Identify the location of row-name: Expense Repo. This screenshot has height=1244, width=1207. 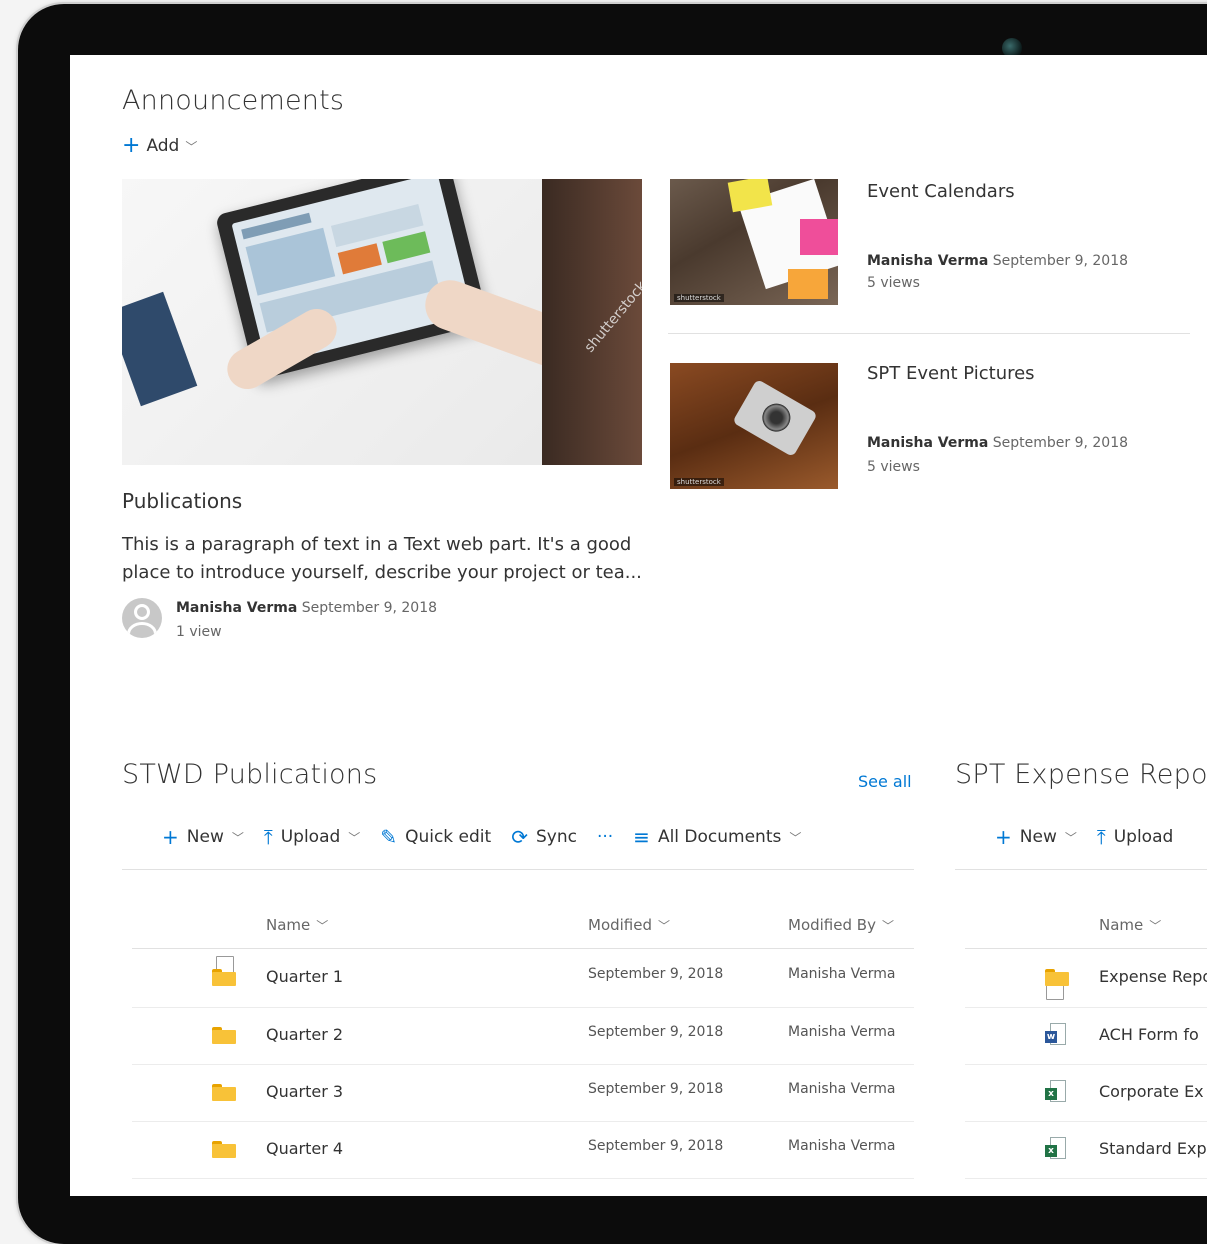
(1153, 976).